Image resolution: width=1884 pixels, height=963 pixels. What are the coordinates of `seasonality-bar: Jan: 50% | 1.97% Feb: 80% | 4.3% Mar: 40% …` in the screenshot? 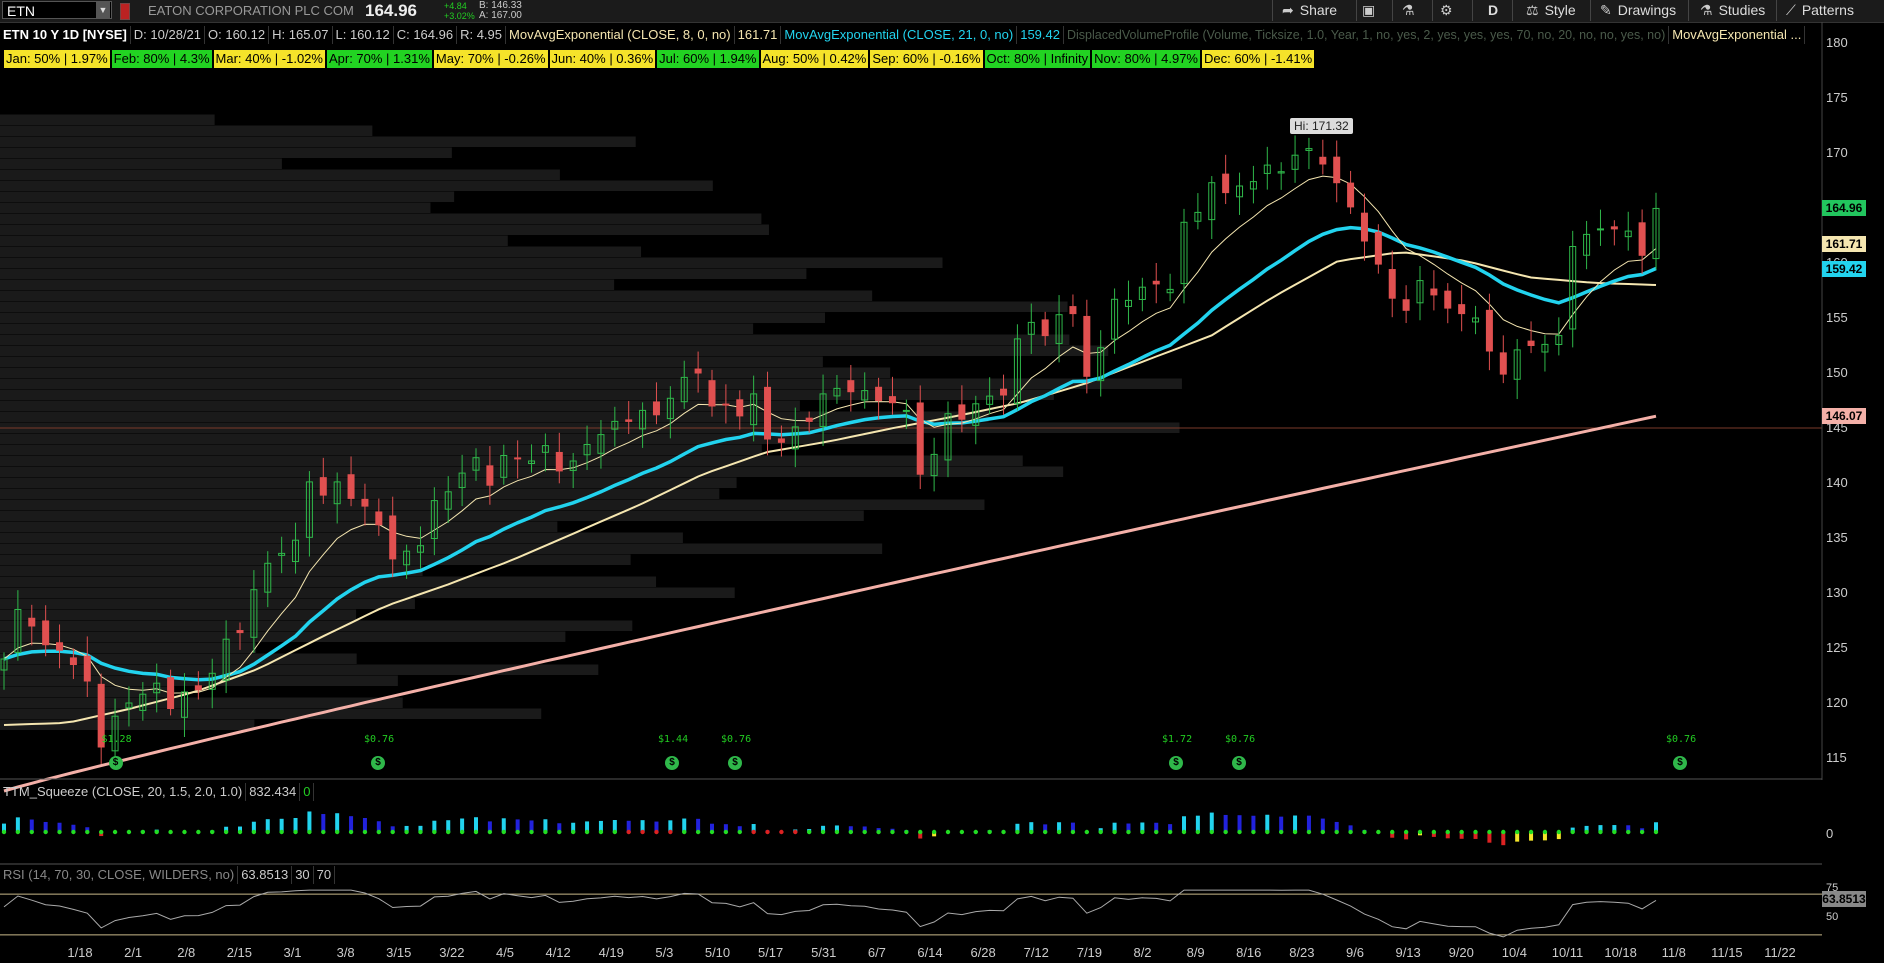 It's located at (660, 59).